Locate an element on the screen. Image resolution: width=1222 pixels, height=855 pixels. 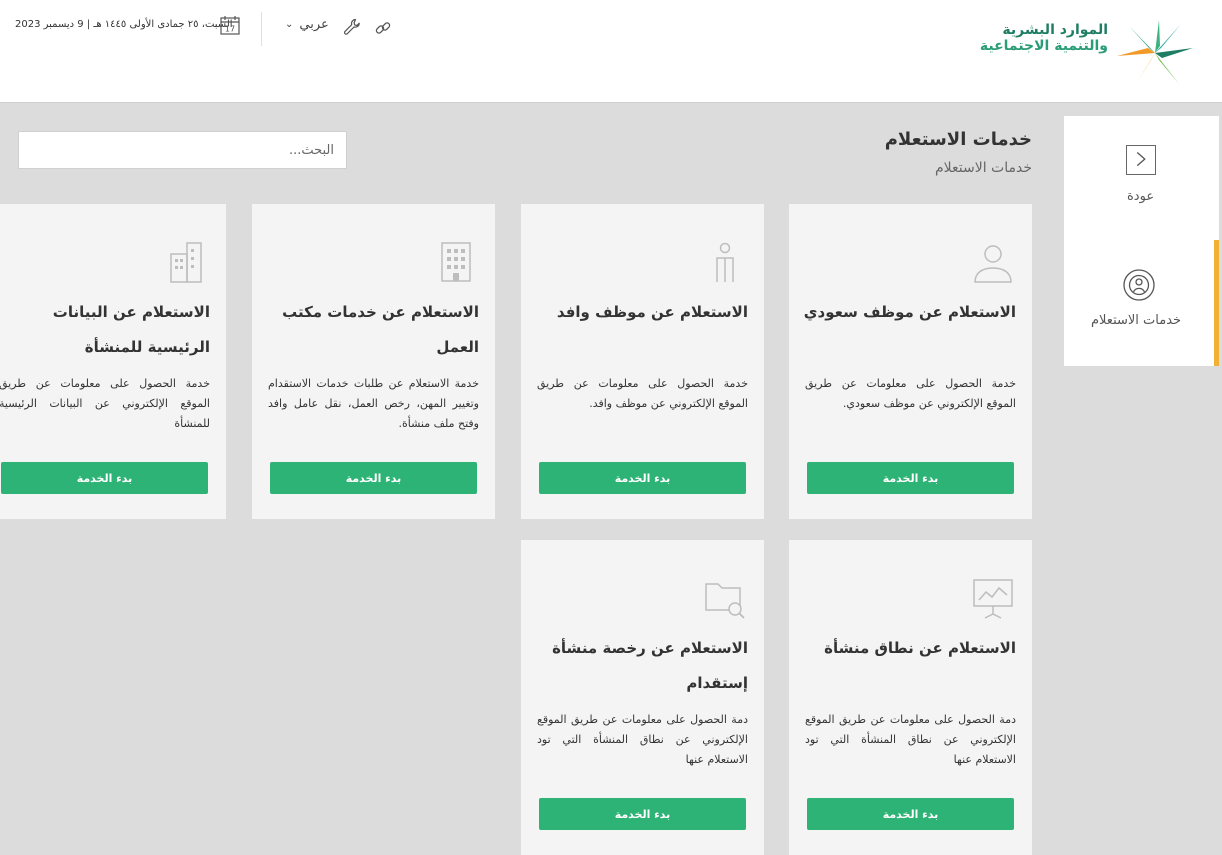
link-icon is located at coordinates (383, 28).